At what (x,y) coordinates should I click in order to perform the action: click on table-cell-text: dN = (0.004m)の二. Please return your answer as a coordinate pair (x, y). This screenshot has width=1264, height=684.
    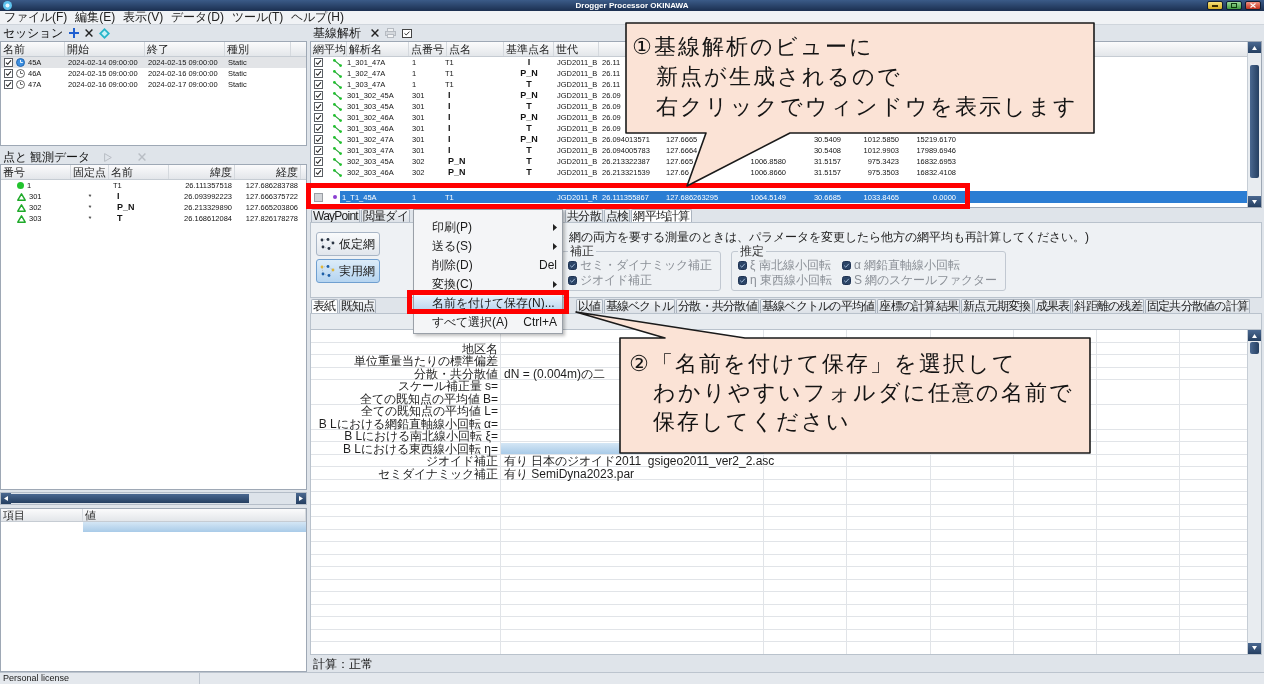
    Looking at the image, I should click on (555, 373).